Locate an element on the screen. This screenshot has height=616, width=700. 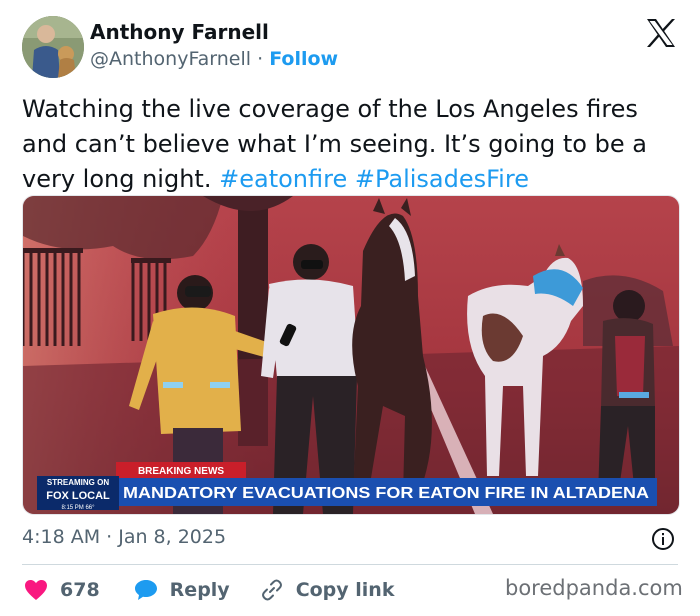
clock-temp: 8:15 PM 66° is located at coordinates (78, 508).